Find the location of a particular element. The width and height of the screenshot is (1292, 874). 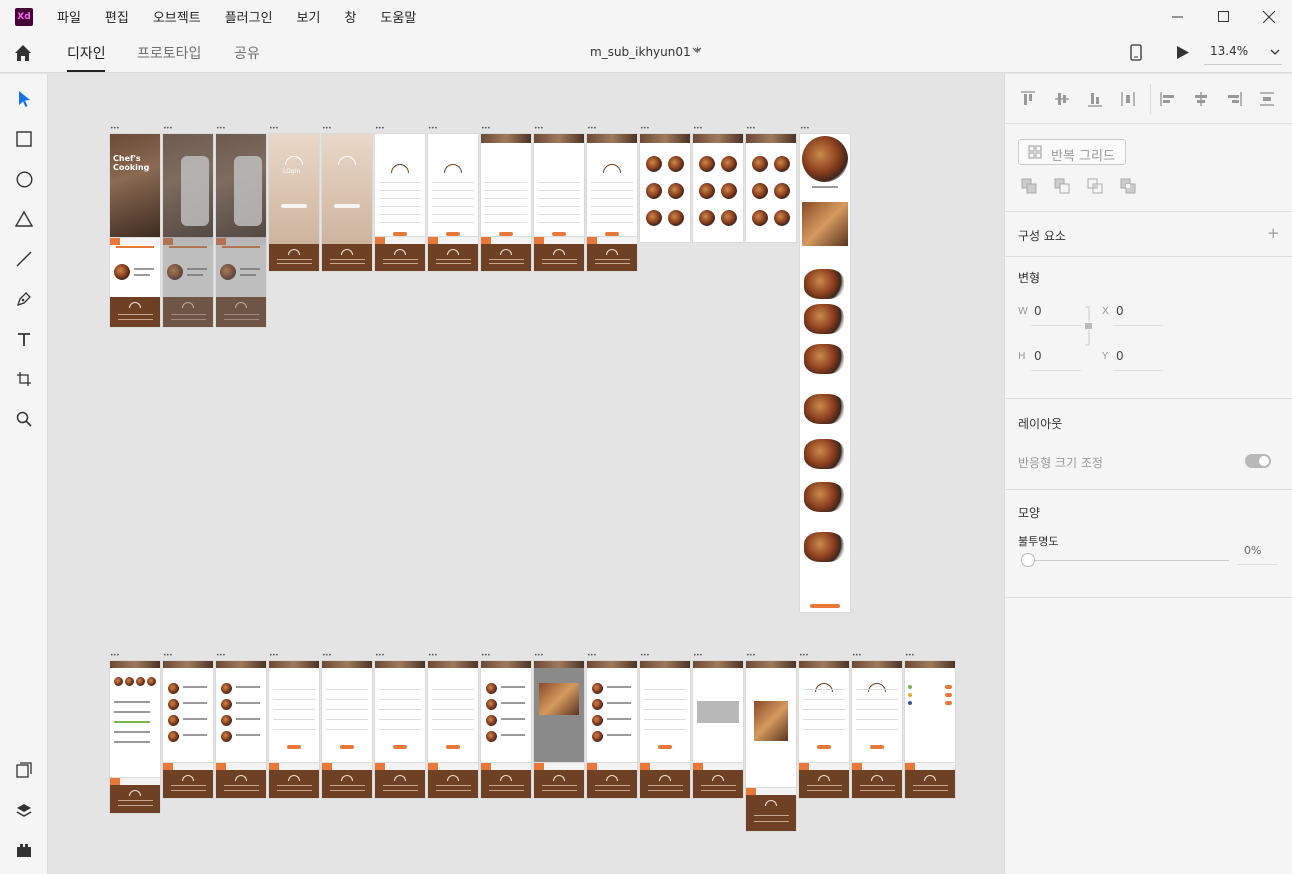

align-left-icon is located at coordinates (1168, 99).